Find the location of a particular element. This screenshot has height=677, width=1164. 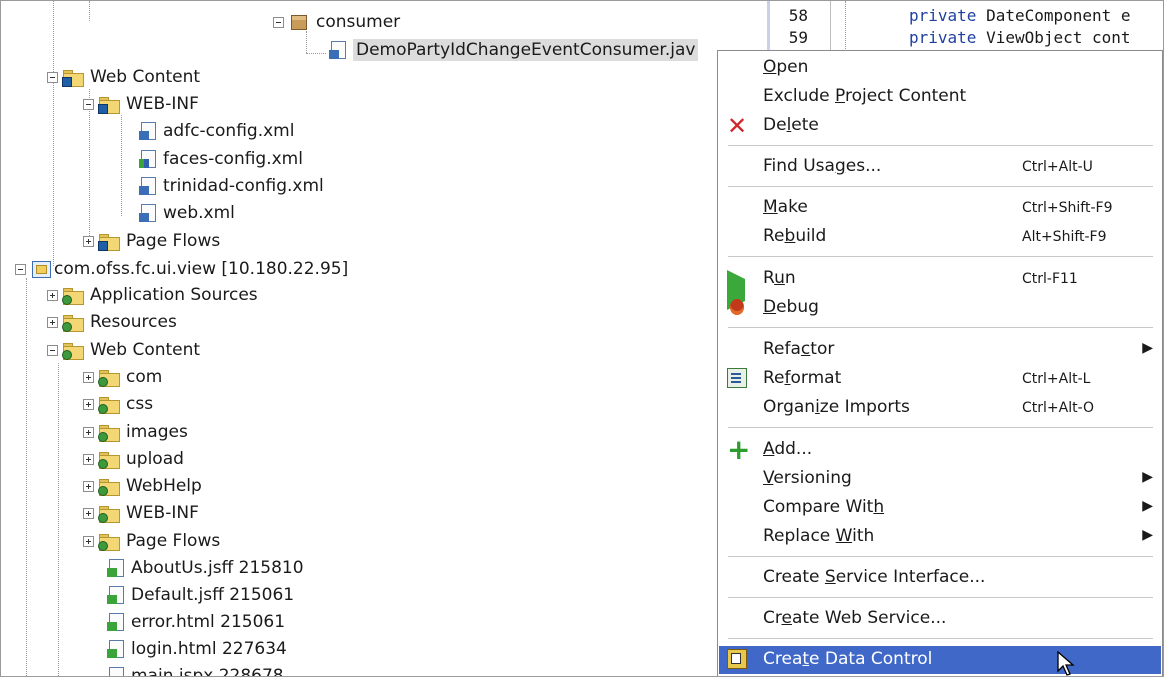

tree-item-login-html: login.html 227634 is located at coordinates (197, 649).